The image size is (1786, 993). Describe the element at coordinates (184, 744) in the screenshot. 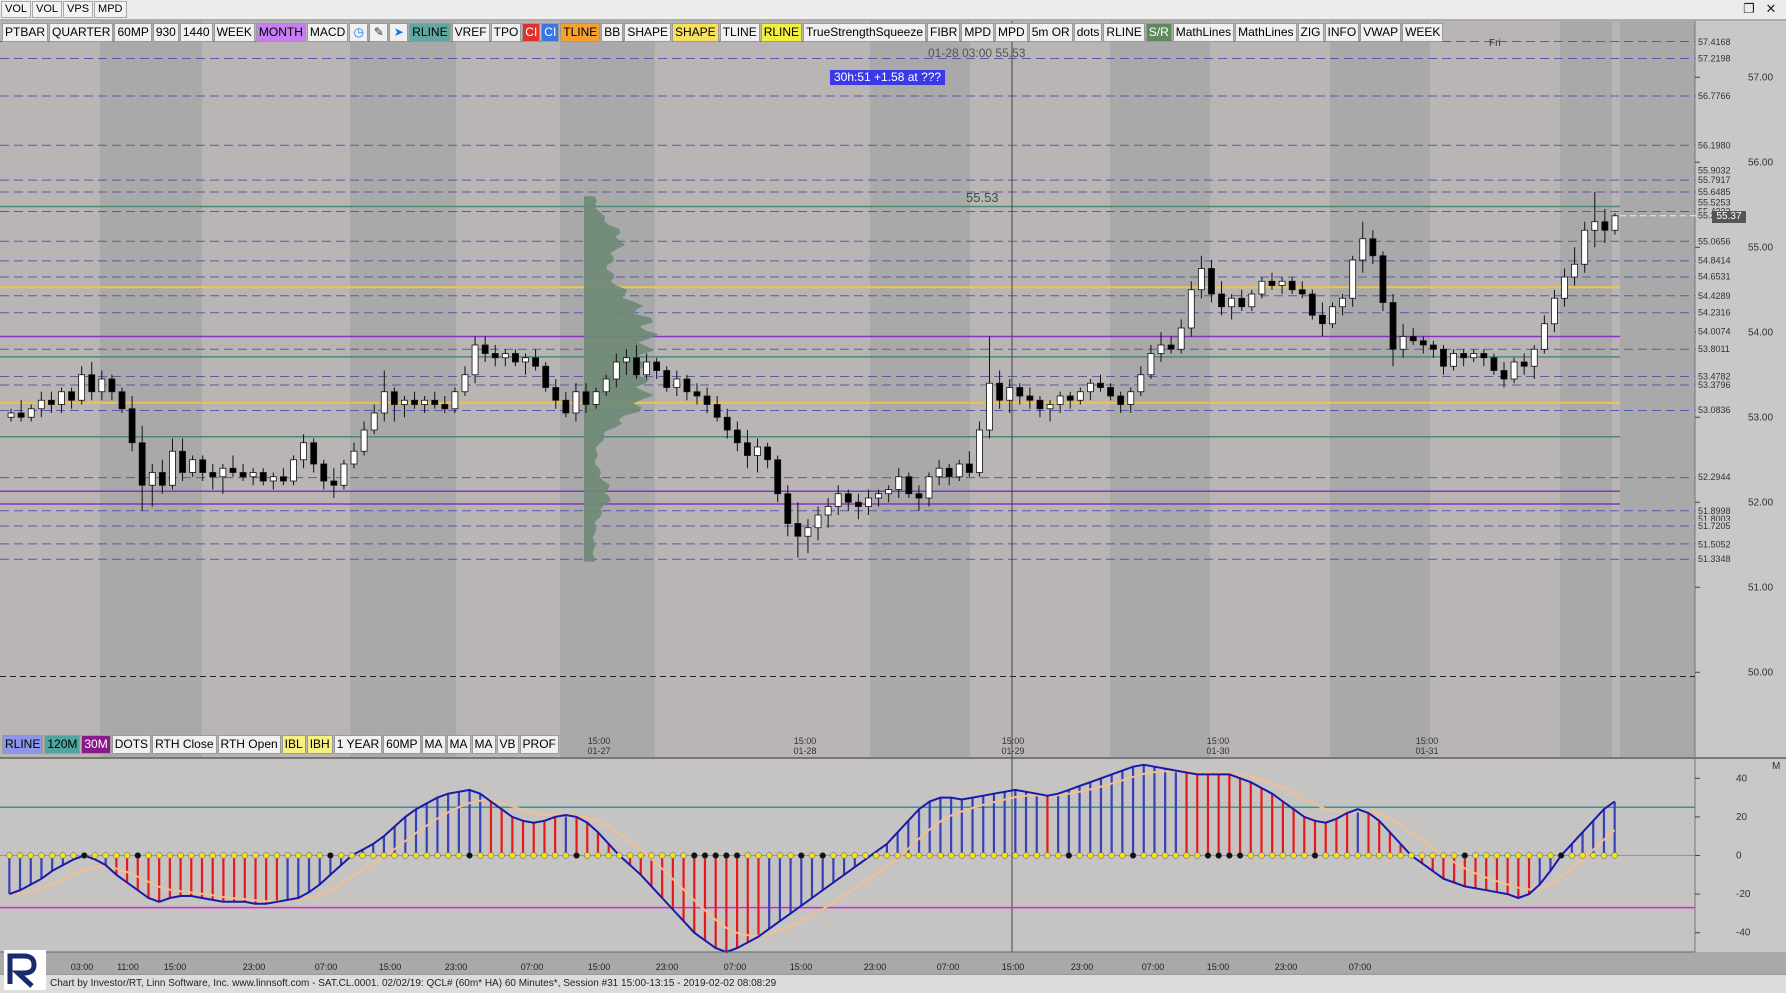

I see `toolbar2-button-rth-close-4: RTH Close` at that location.